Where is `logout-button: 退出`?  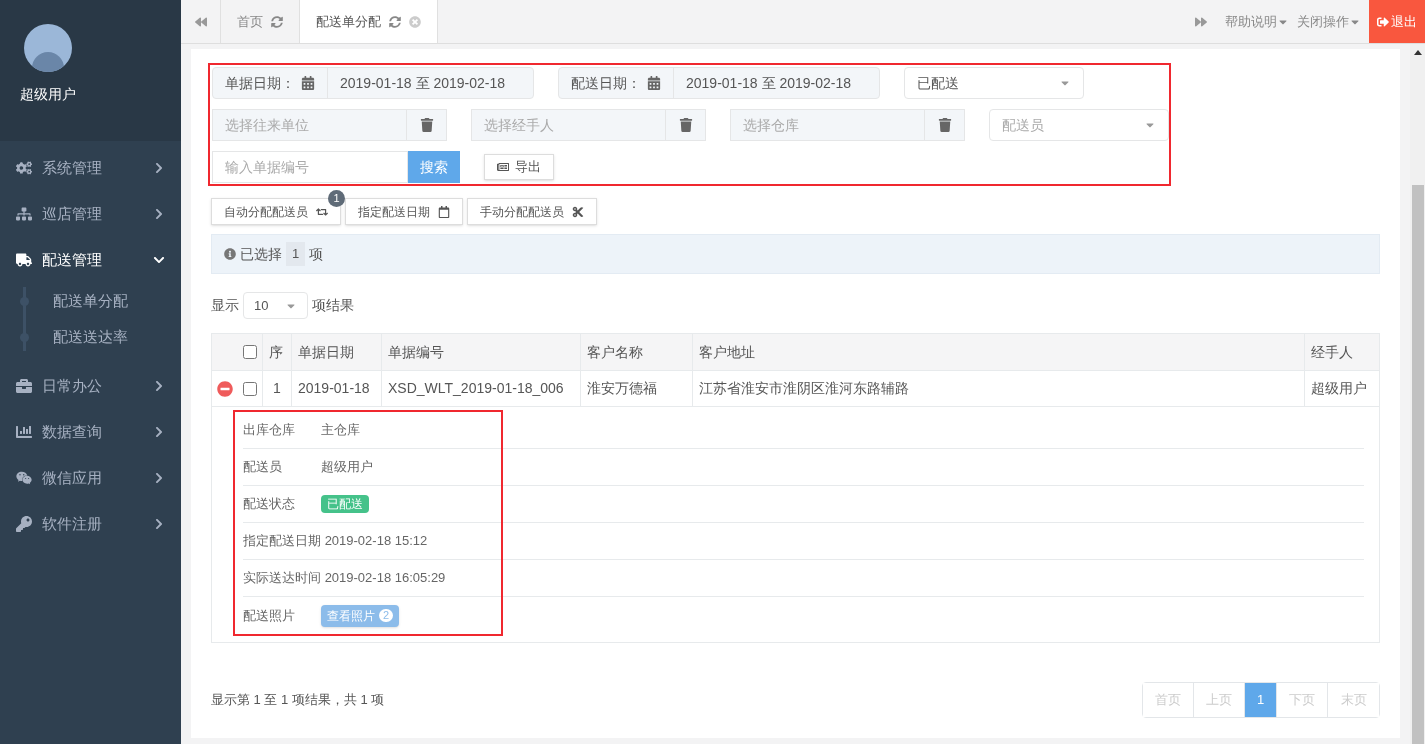 logout-button: 退出 is located at coordinates (1397, 21).